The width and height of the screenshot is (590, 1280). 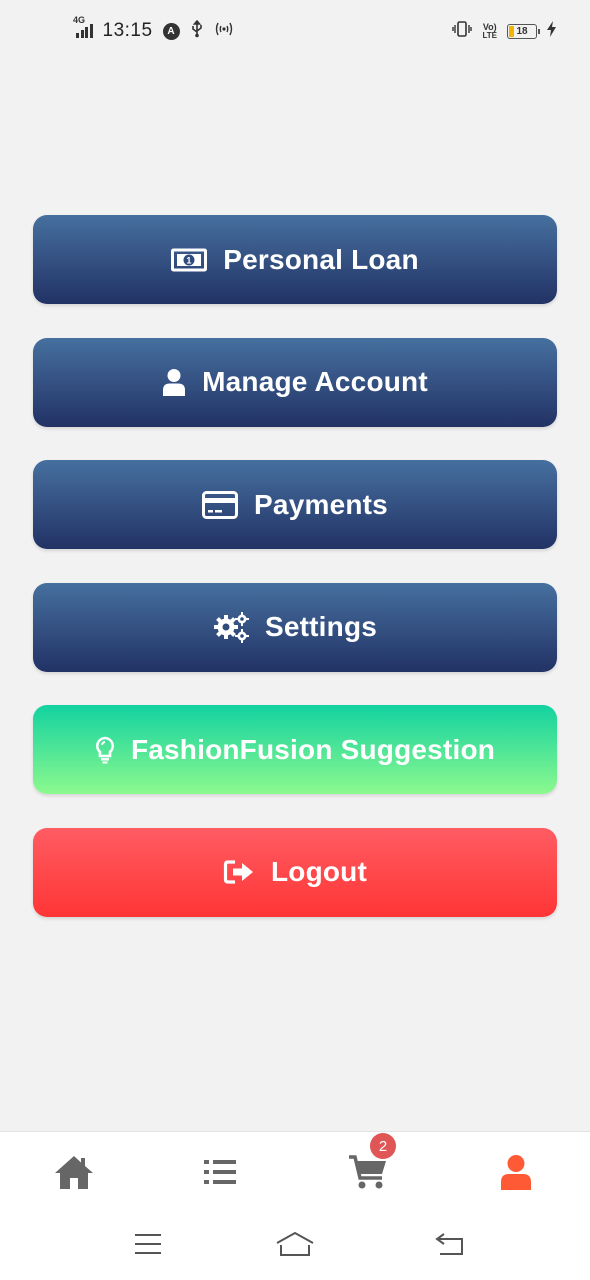 What do you see at coordinates (224, 31) in the screenshot?
I see `hotspot-icon` at bounding box center [224, 31].